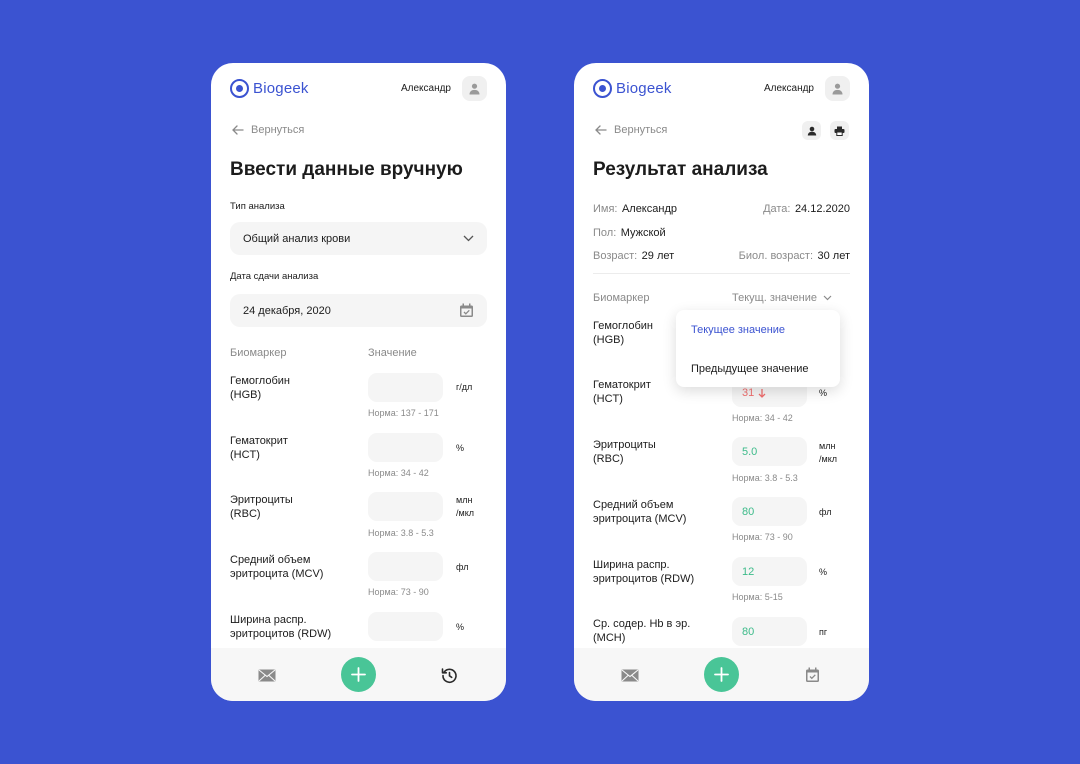 Image resolution: width=1080 pixels, height=764 pixels. What do you see at coordinates (287, 310) in the screenshot?
I see `date-value: 24 декабря, 2020` at bounding box center [287, 310].